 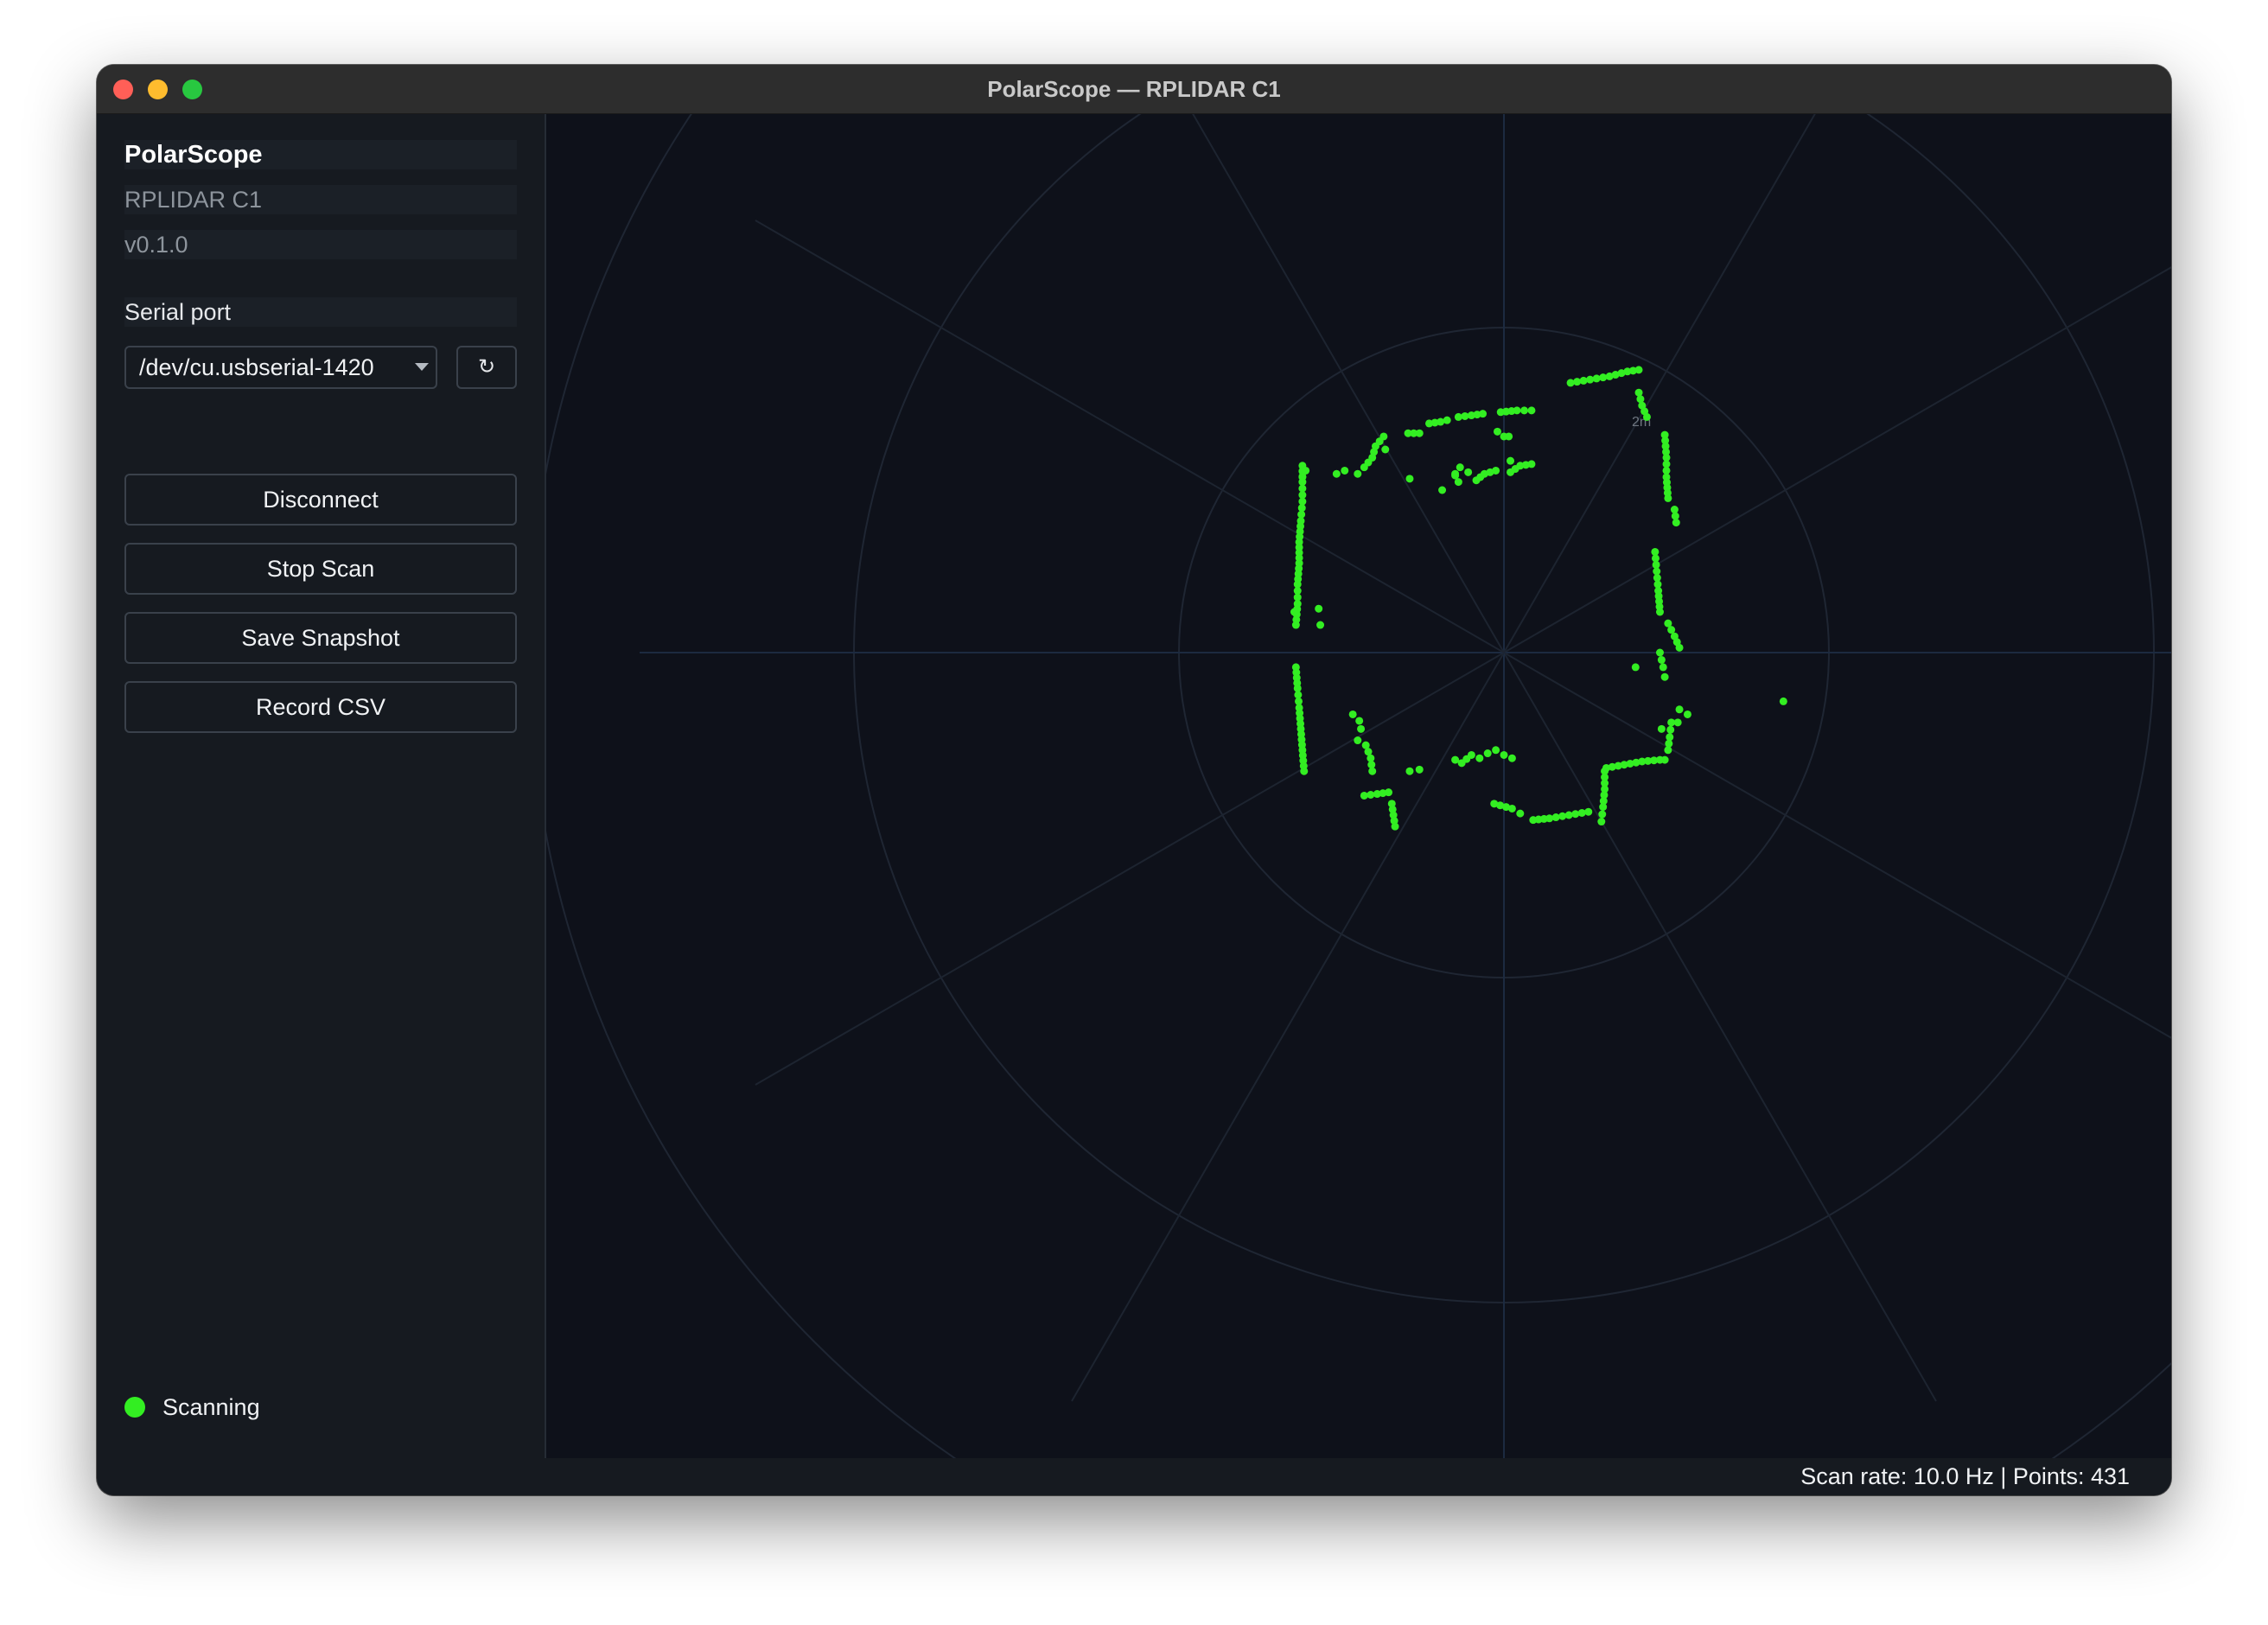 I want to click on app-name: PolarScope, so click(x=320, y=155).